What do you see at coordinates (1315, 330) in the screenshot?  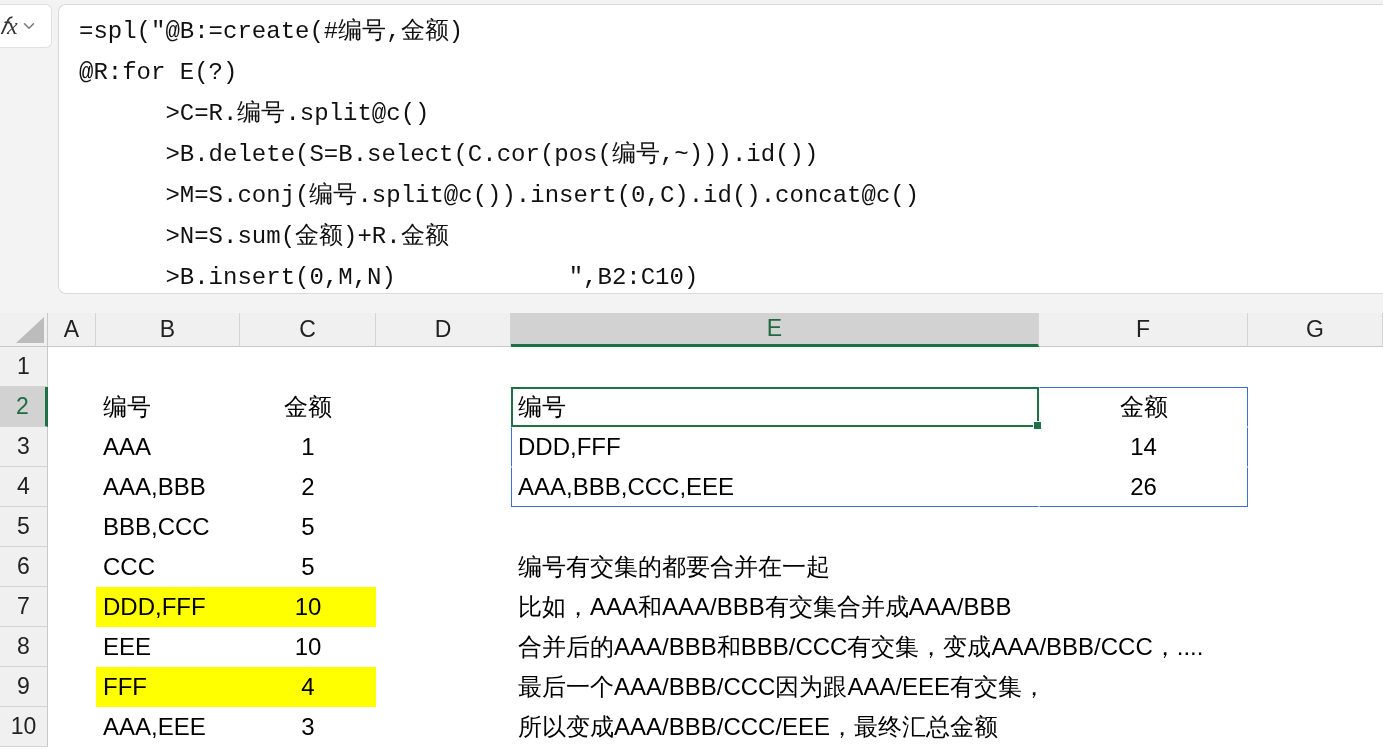 I see `column-header: G` at bounding box center [1315, 330].